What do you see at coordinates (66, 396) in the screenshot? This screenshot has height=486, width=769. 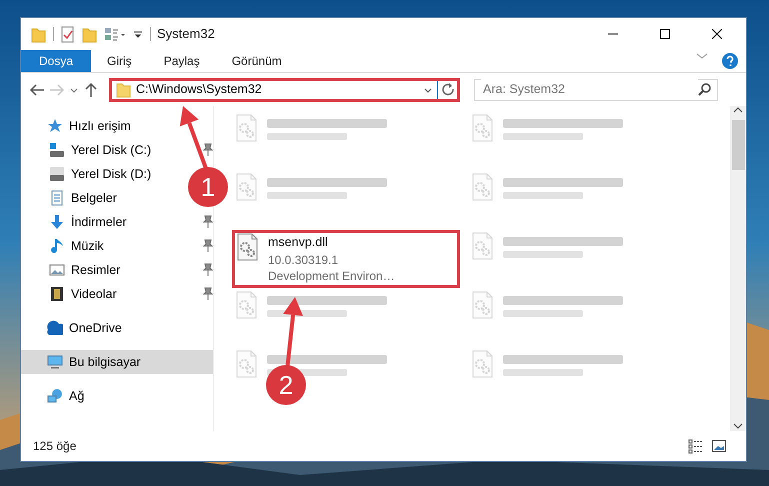 I see `sidebar-item: Ağ` at bounding box center [66, 396].